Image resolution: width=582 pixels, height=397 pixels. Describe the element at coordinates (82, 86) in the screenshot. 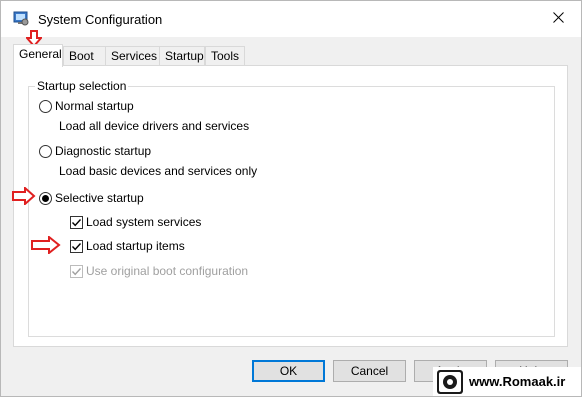

I see `group-legend: Startup selection` at that location.